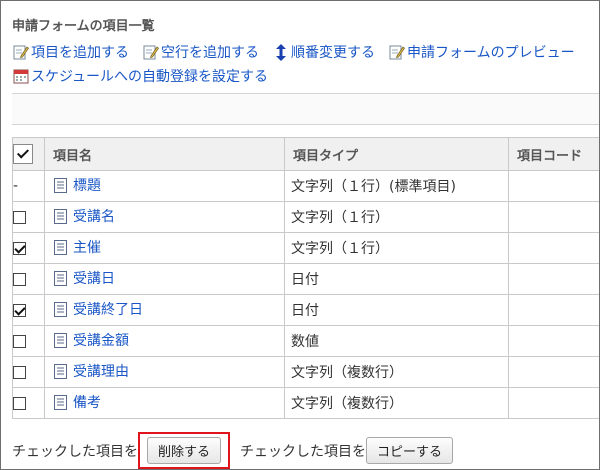 This screenshot has height=470, width=600. I want to click on not-selectable-dash: -, so click(16, 186).